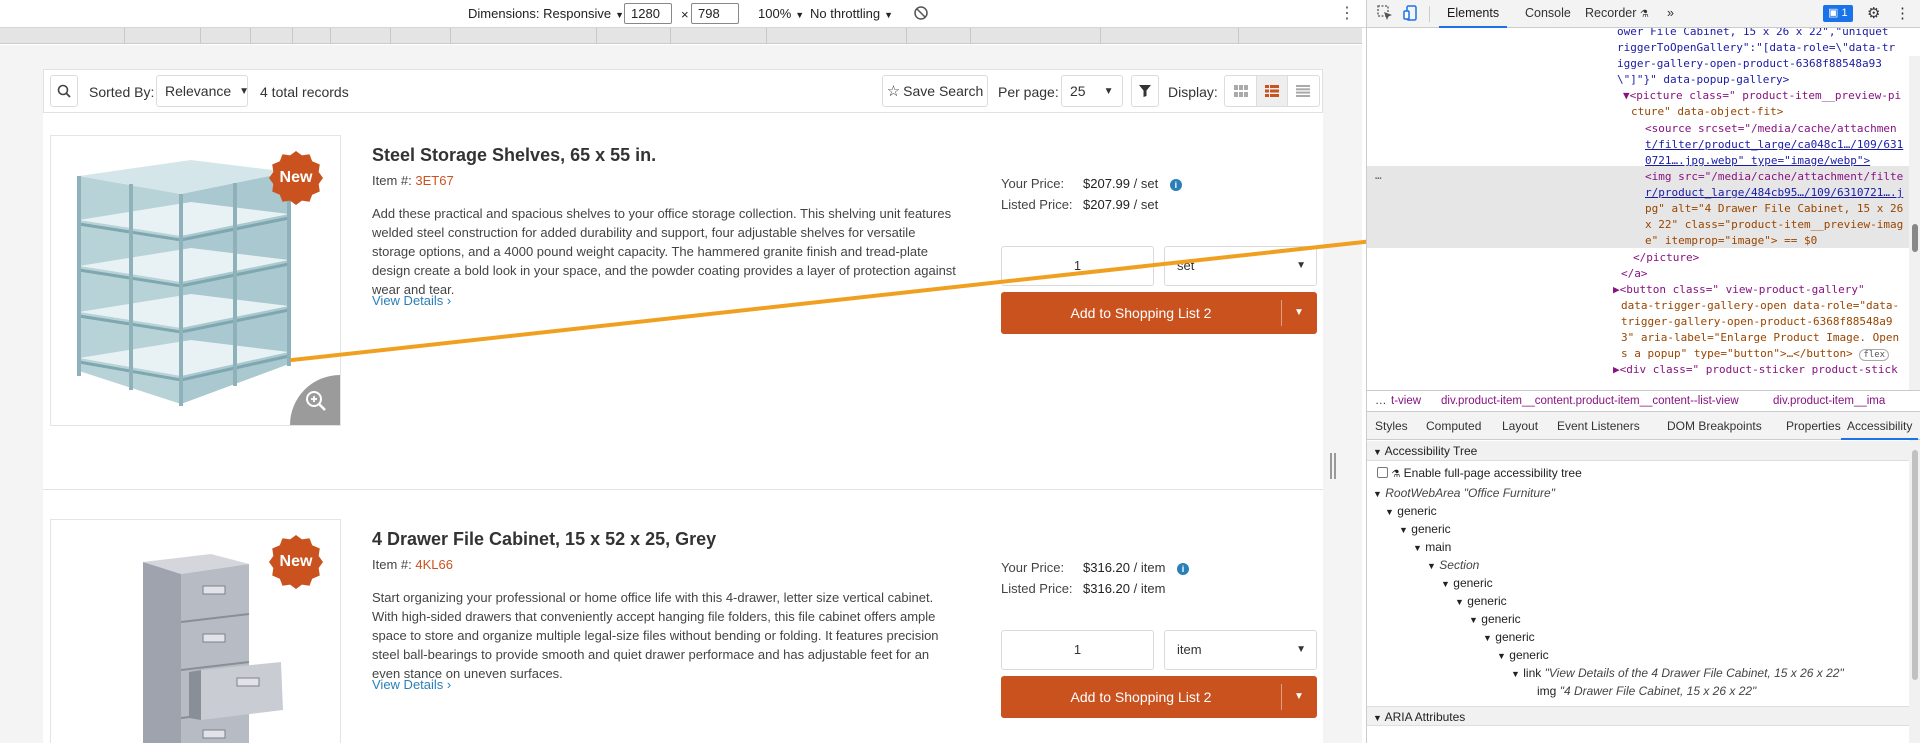 This screenshot has width=1920, height=743. What do you see at coordinates (1643, 716) in the screenshot?
I see `aria-attributes-header: ▼ ARIA Attributes` at bounding box center [1643, 716].